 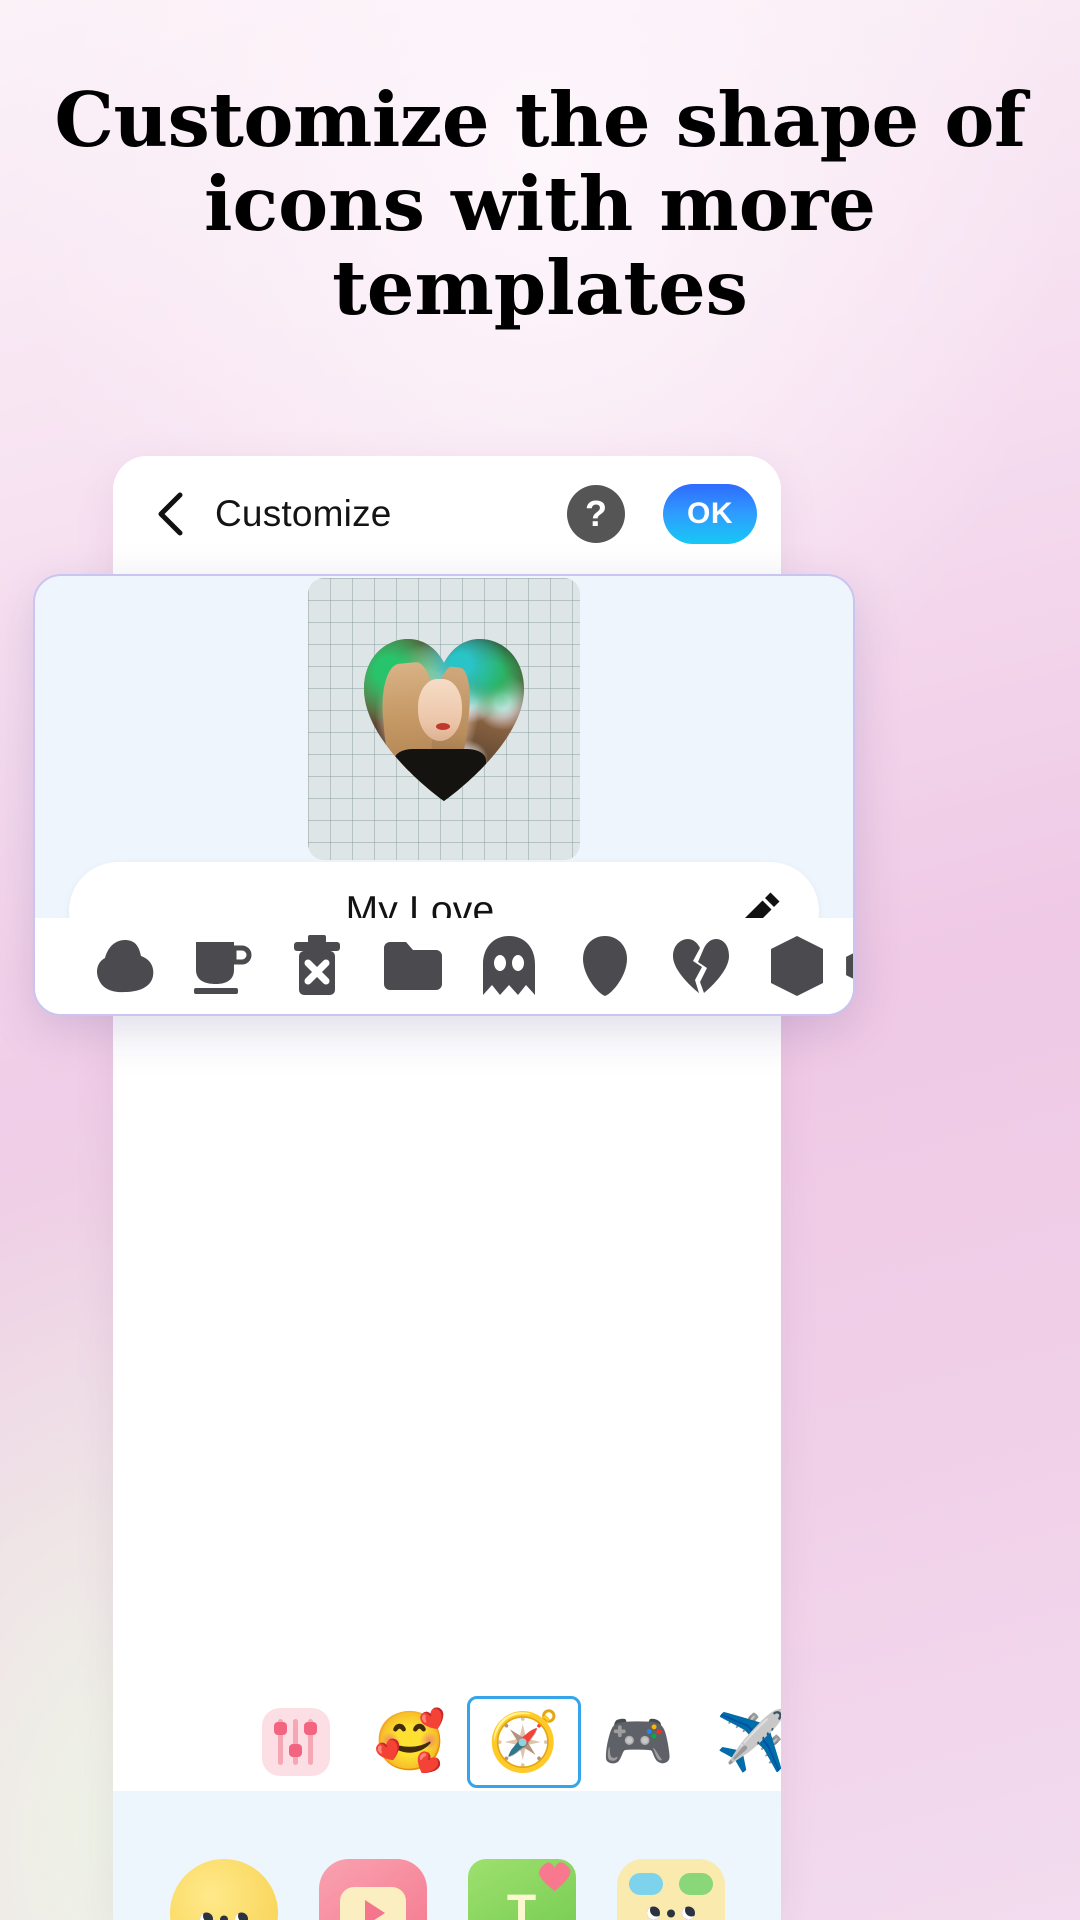 I want to click on notes-green-icon: T, so click(x=521, y=1889).